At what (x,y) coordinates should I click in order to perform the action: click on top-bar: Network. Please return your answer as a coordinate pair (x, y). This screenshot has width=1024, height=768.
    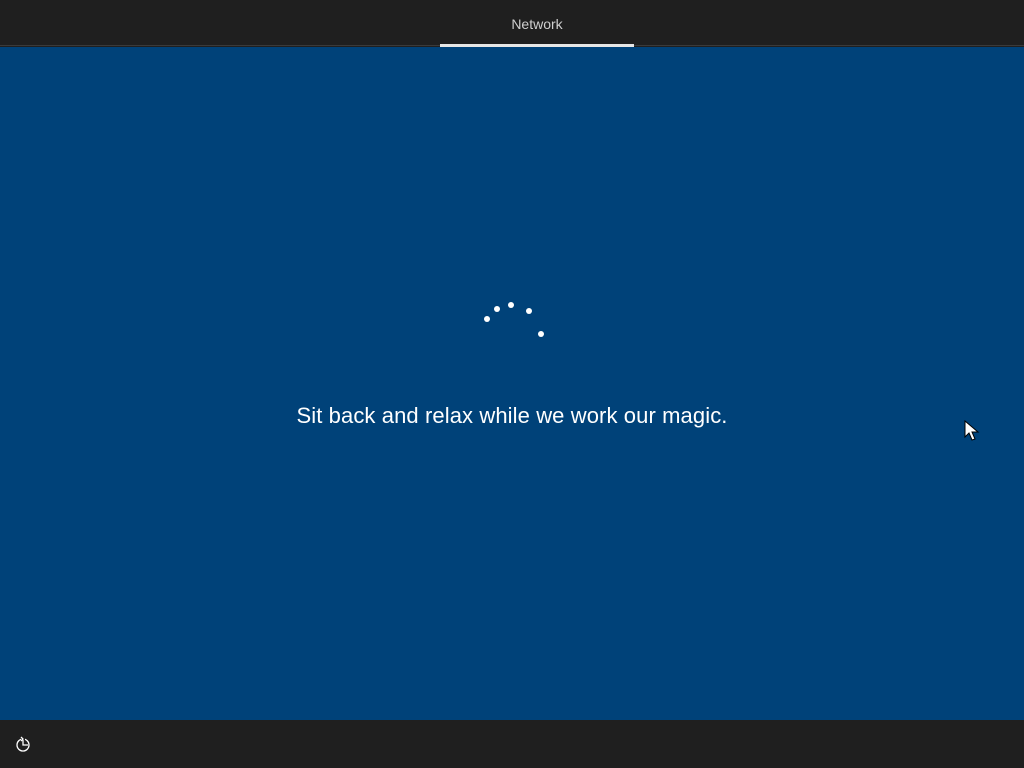
    Looking at the image, I should click on (512, 23).